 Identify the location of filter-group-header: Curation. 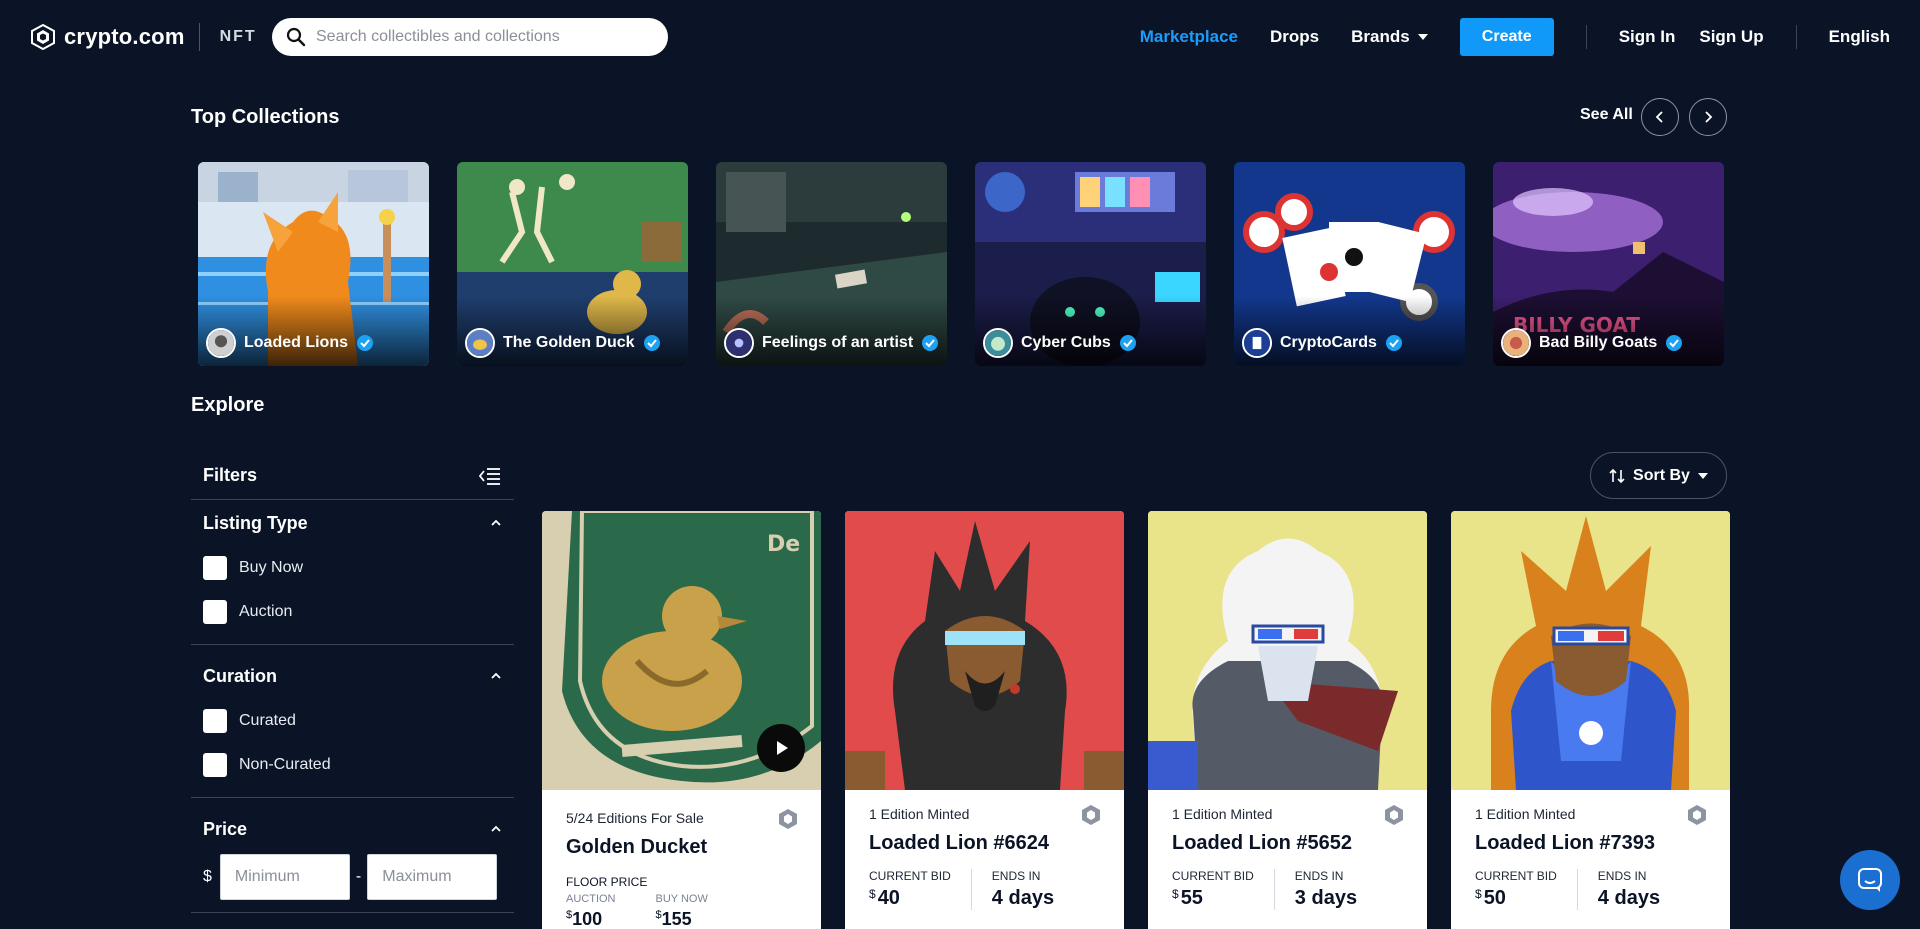
(352, 676).